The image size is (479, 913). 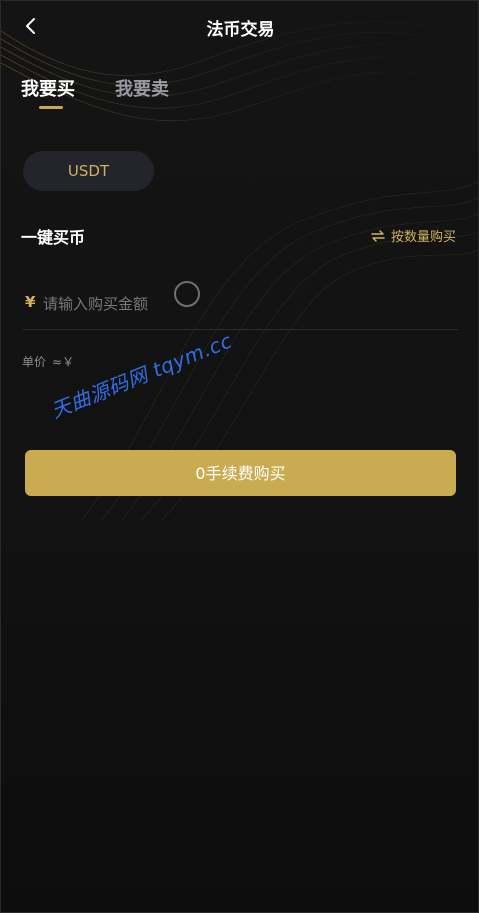 What do you see at coordinates (240, 473) in the screenshot?
I see `zero-fee-buy-button: 0手续费购买` at bounding box center [240, 473].